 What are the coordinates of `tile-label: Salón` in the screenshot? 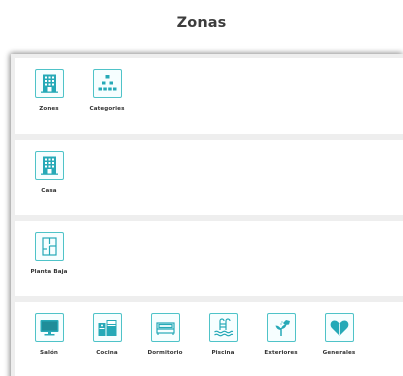 It's located at (49, 353).